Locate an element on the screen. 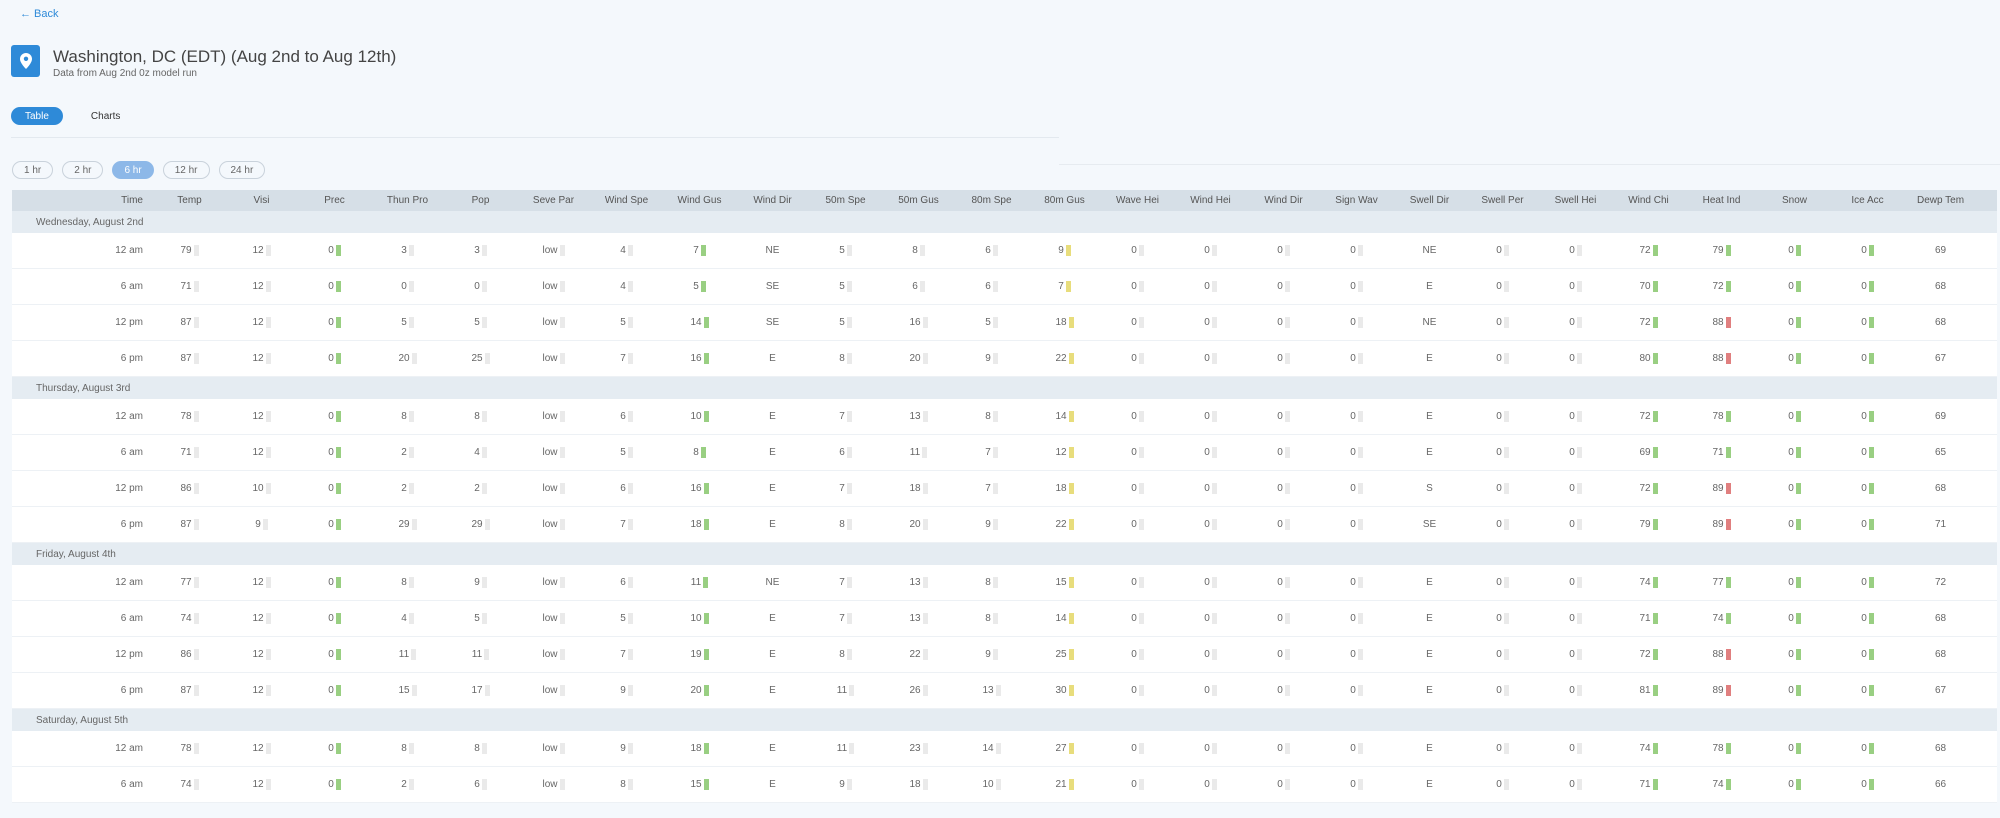  tab-charts: Charts is located at coordinates (105, 116).